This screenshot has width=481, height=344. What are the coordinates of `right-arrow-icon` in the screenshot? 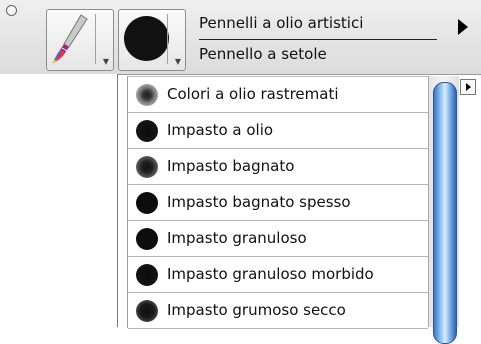 It's located at (468, 87).